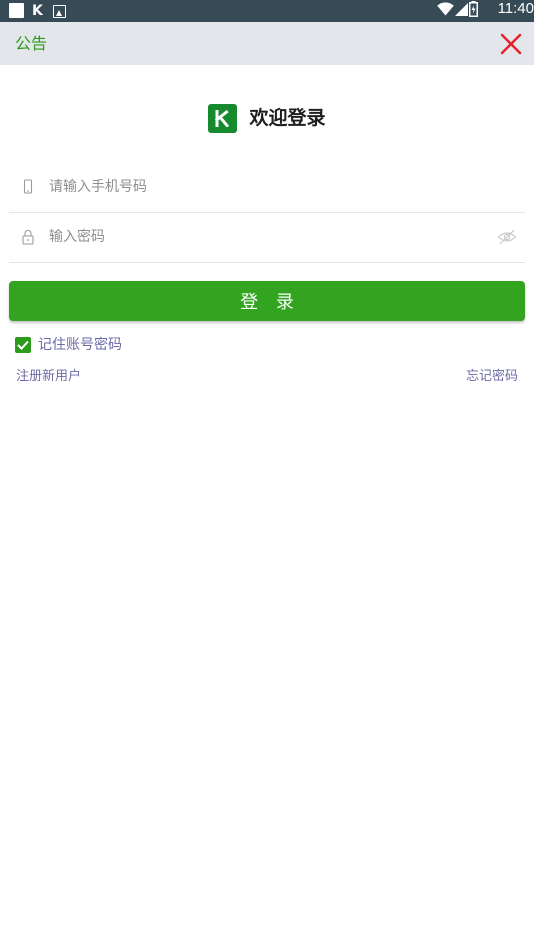  Describe the element at coordinates (511, 44) in the screenshot. I see `close-icon` at that location.